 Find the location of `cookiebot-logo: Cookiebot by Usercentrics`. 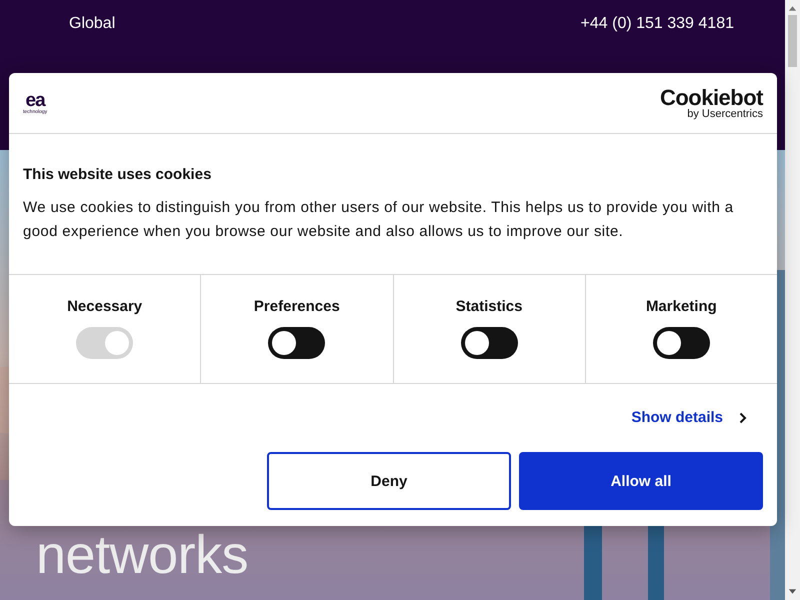

cookiebot-logo: Cookiebot by Usercentrics is located at coordinates (711, 103).